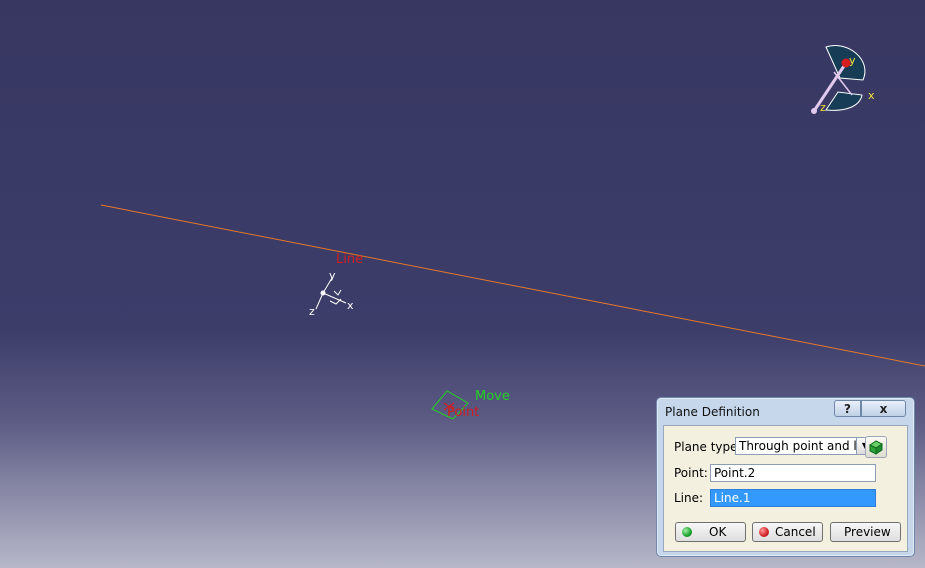 This screenshot has height=568, width=925. What do you see at coordinates (492, 396) in the screenshot?
I see `move-label: Move` at bounding box center [492, 396].